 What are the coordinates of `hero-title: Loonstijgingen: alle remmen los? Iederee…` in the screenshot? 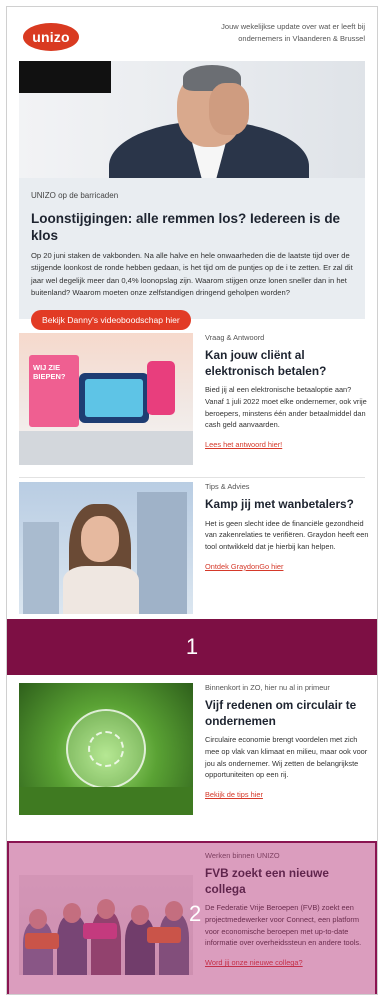 It's located at (192, 227).